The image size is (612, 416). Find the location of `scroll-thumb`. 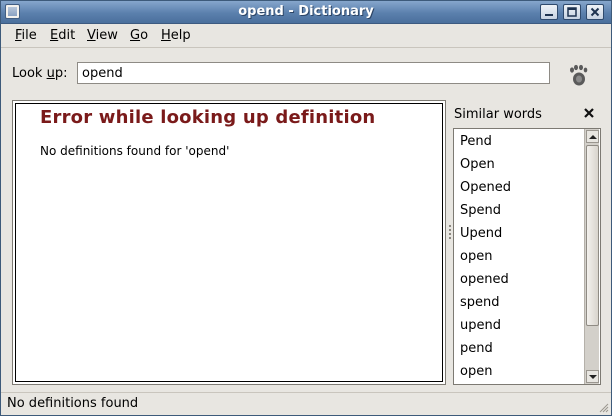

scroll-thumb is located at coordinates (592, 235).